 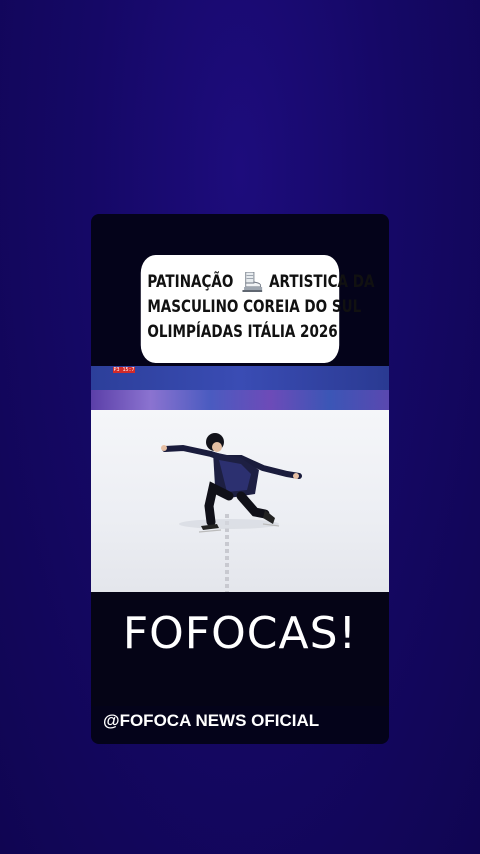 What do you see at coordinates (242, 331) in the screenshot?
I see `caption-line-3: OLIMPÍADAS ITÁLIA 2026` at bounding box center [242, 331].